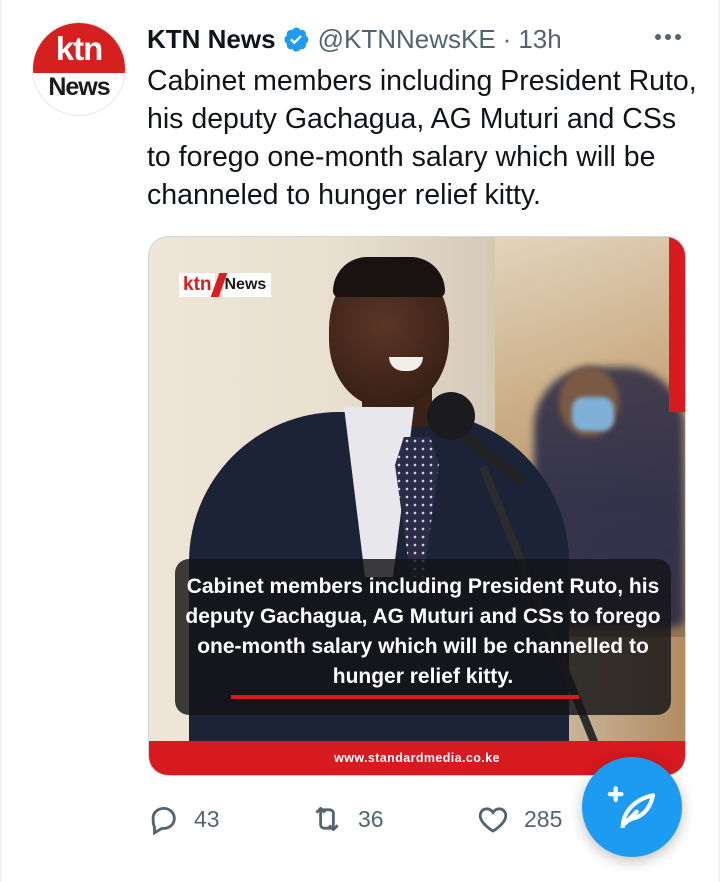  What do you see at coordinates (405, 697) in the screenshot?
I see `caption-underline` at bounding box center [405, 697].